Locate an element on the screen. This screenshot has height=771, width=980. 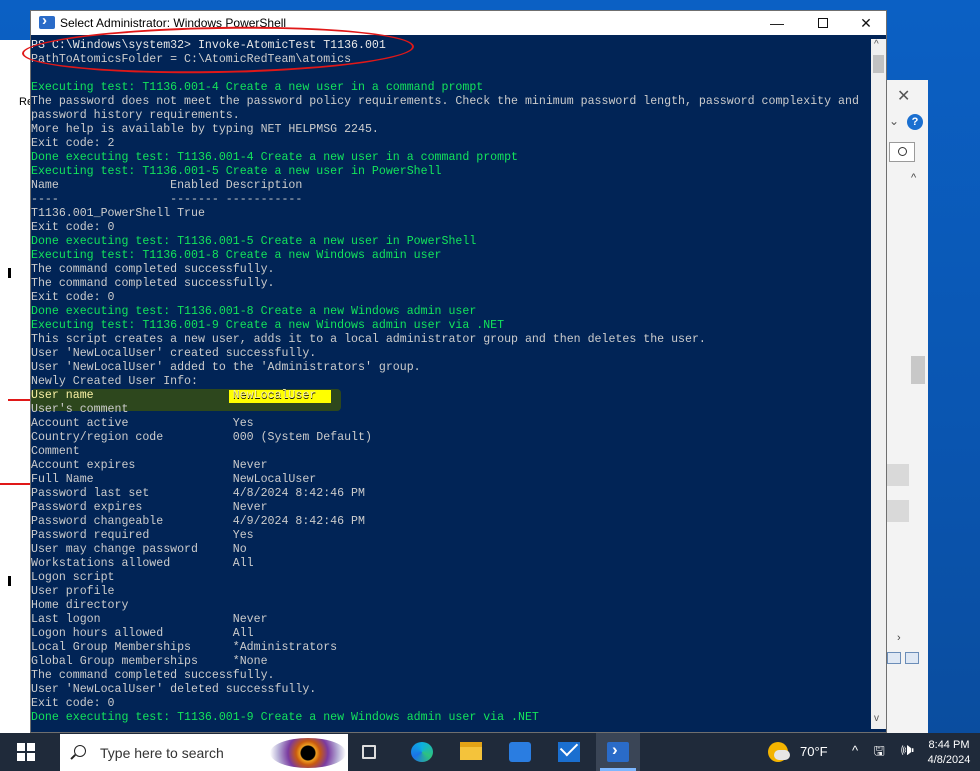
console-line: Comment is located at coordinates (55, 451).